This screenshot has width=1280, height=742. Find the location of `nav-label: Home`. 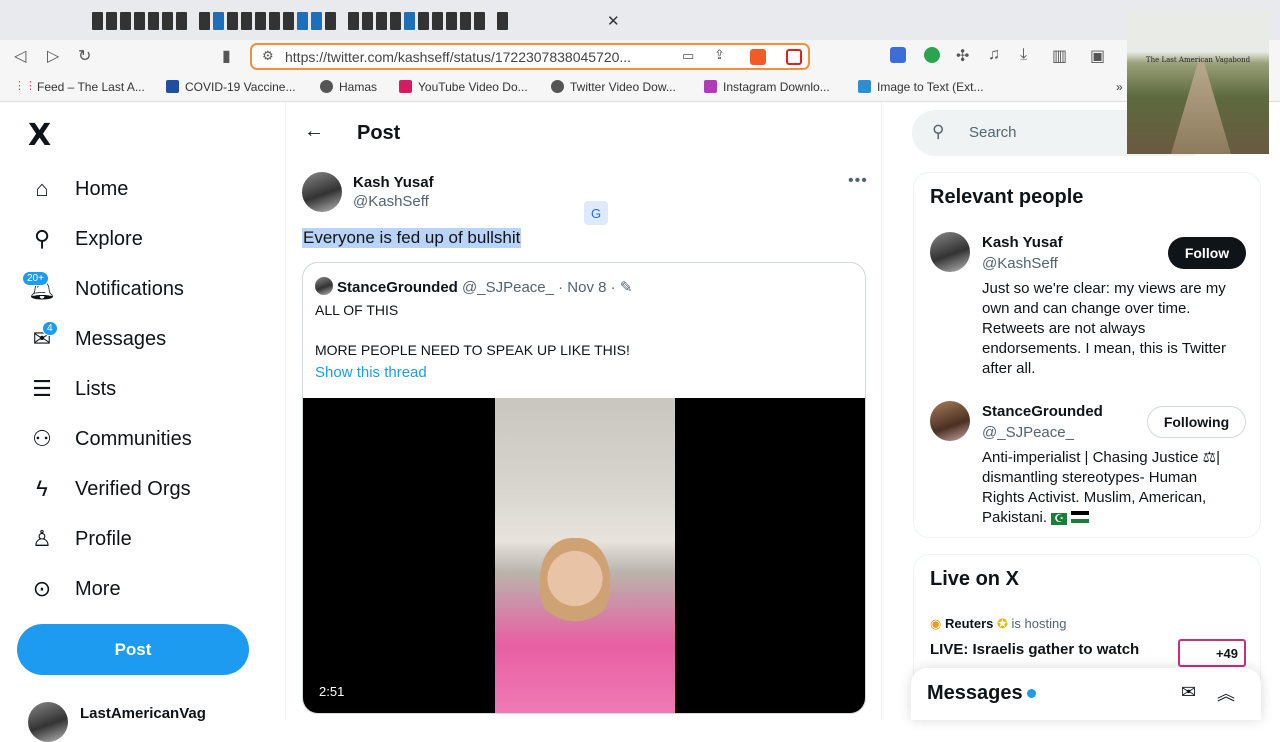

nav-label: Home is located at coordinates (102, 188).